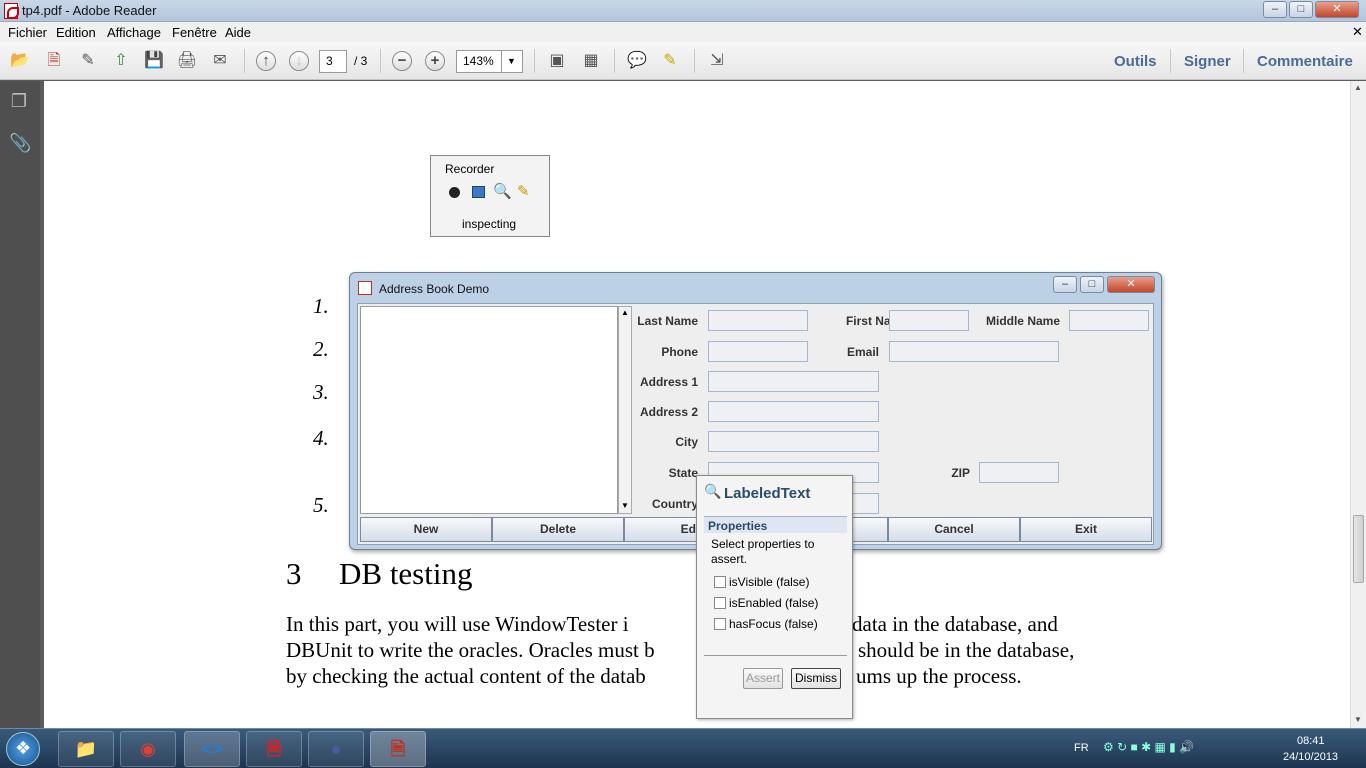  Describe the element at coordinates (220, 61) in the screenshot. I see `email-icon: ✉` at that location.